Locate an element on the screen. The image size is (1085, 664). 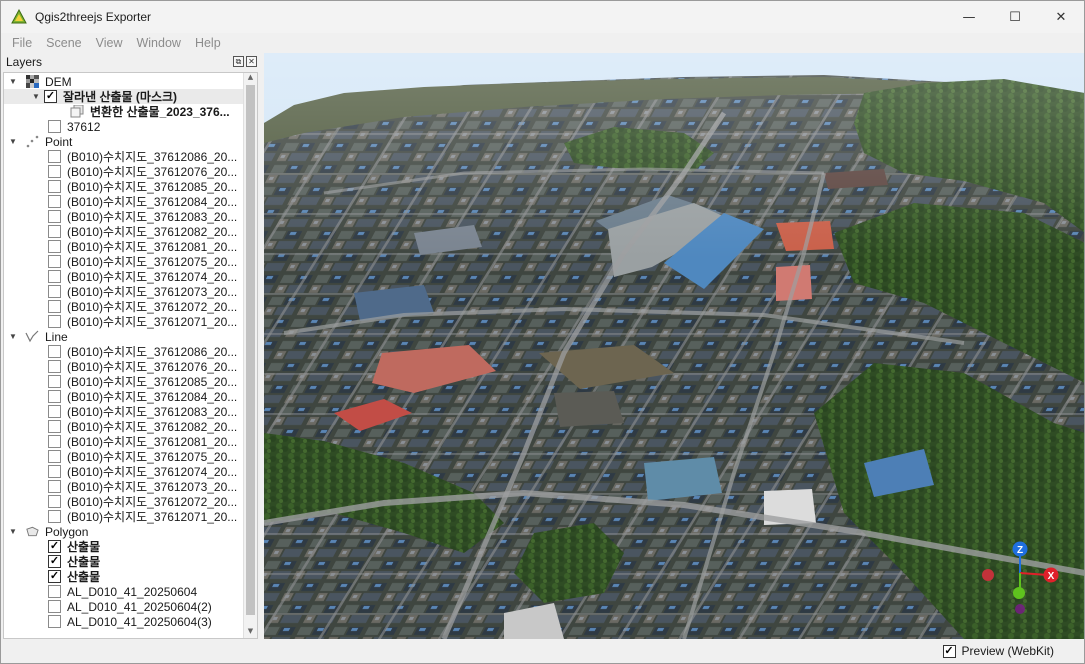
minimize-button: — is located at coordinates (969, 17).